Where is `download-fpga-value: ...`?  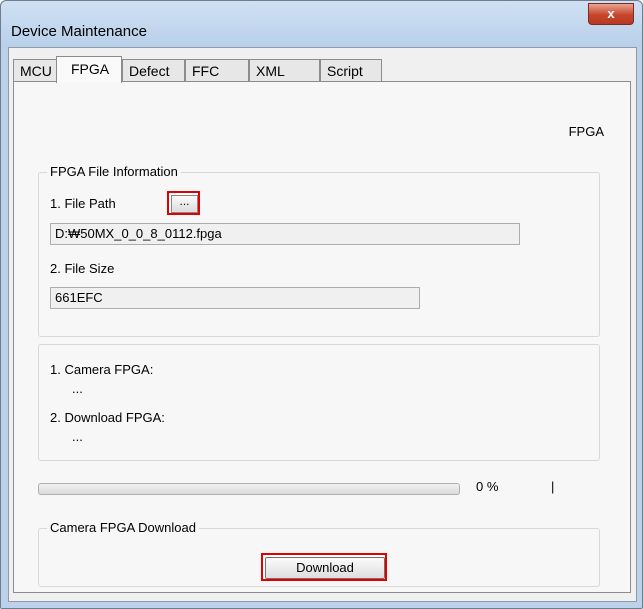
download-fpga-value: ... is located at coordinates (77, 436).